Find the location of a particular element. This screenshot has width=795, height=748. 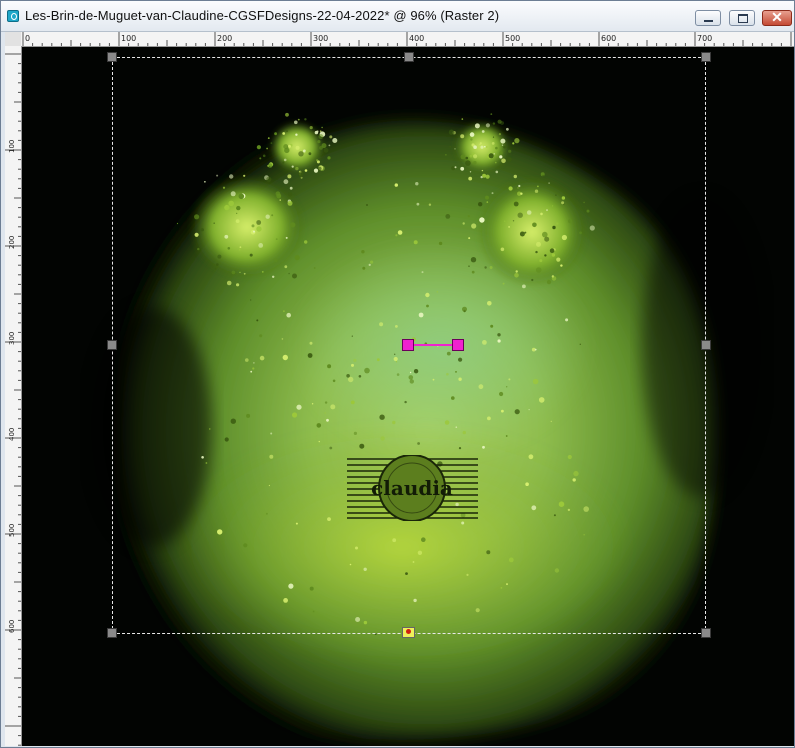

handle-top-center is located at coordinates (409, 57).